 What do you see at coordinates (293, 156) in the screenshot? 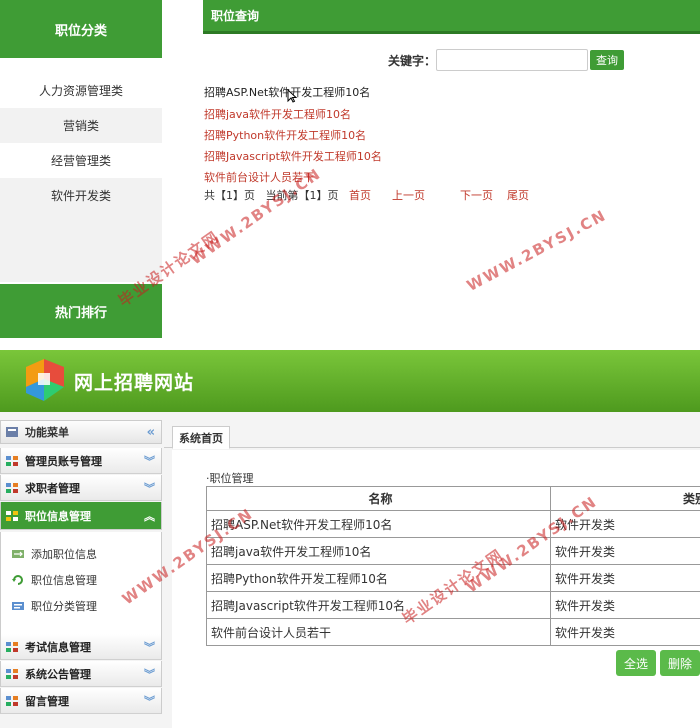
I see `job-link: 招聘Javascript软件开发工程师10名` at bounding box center [293, 156].